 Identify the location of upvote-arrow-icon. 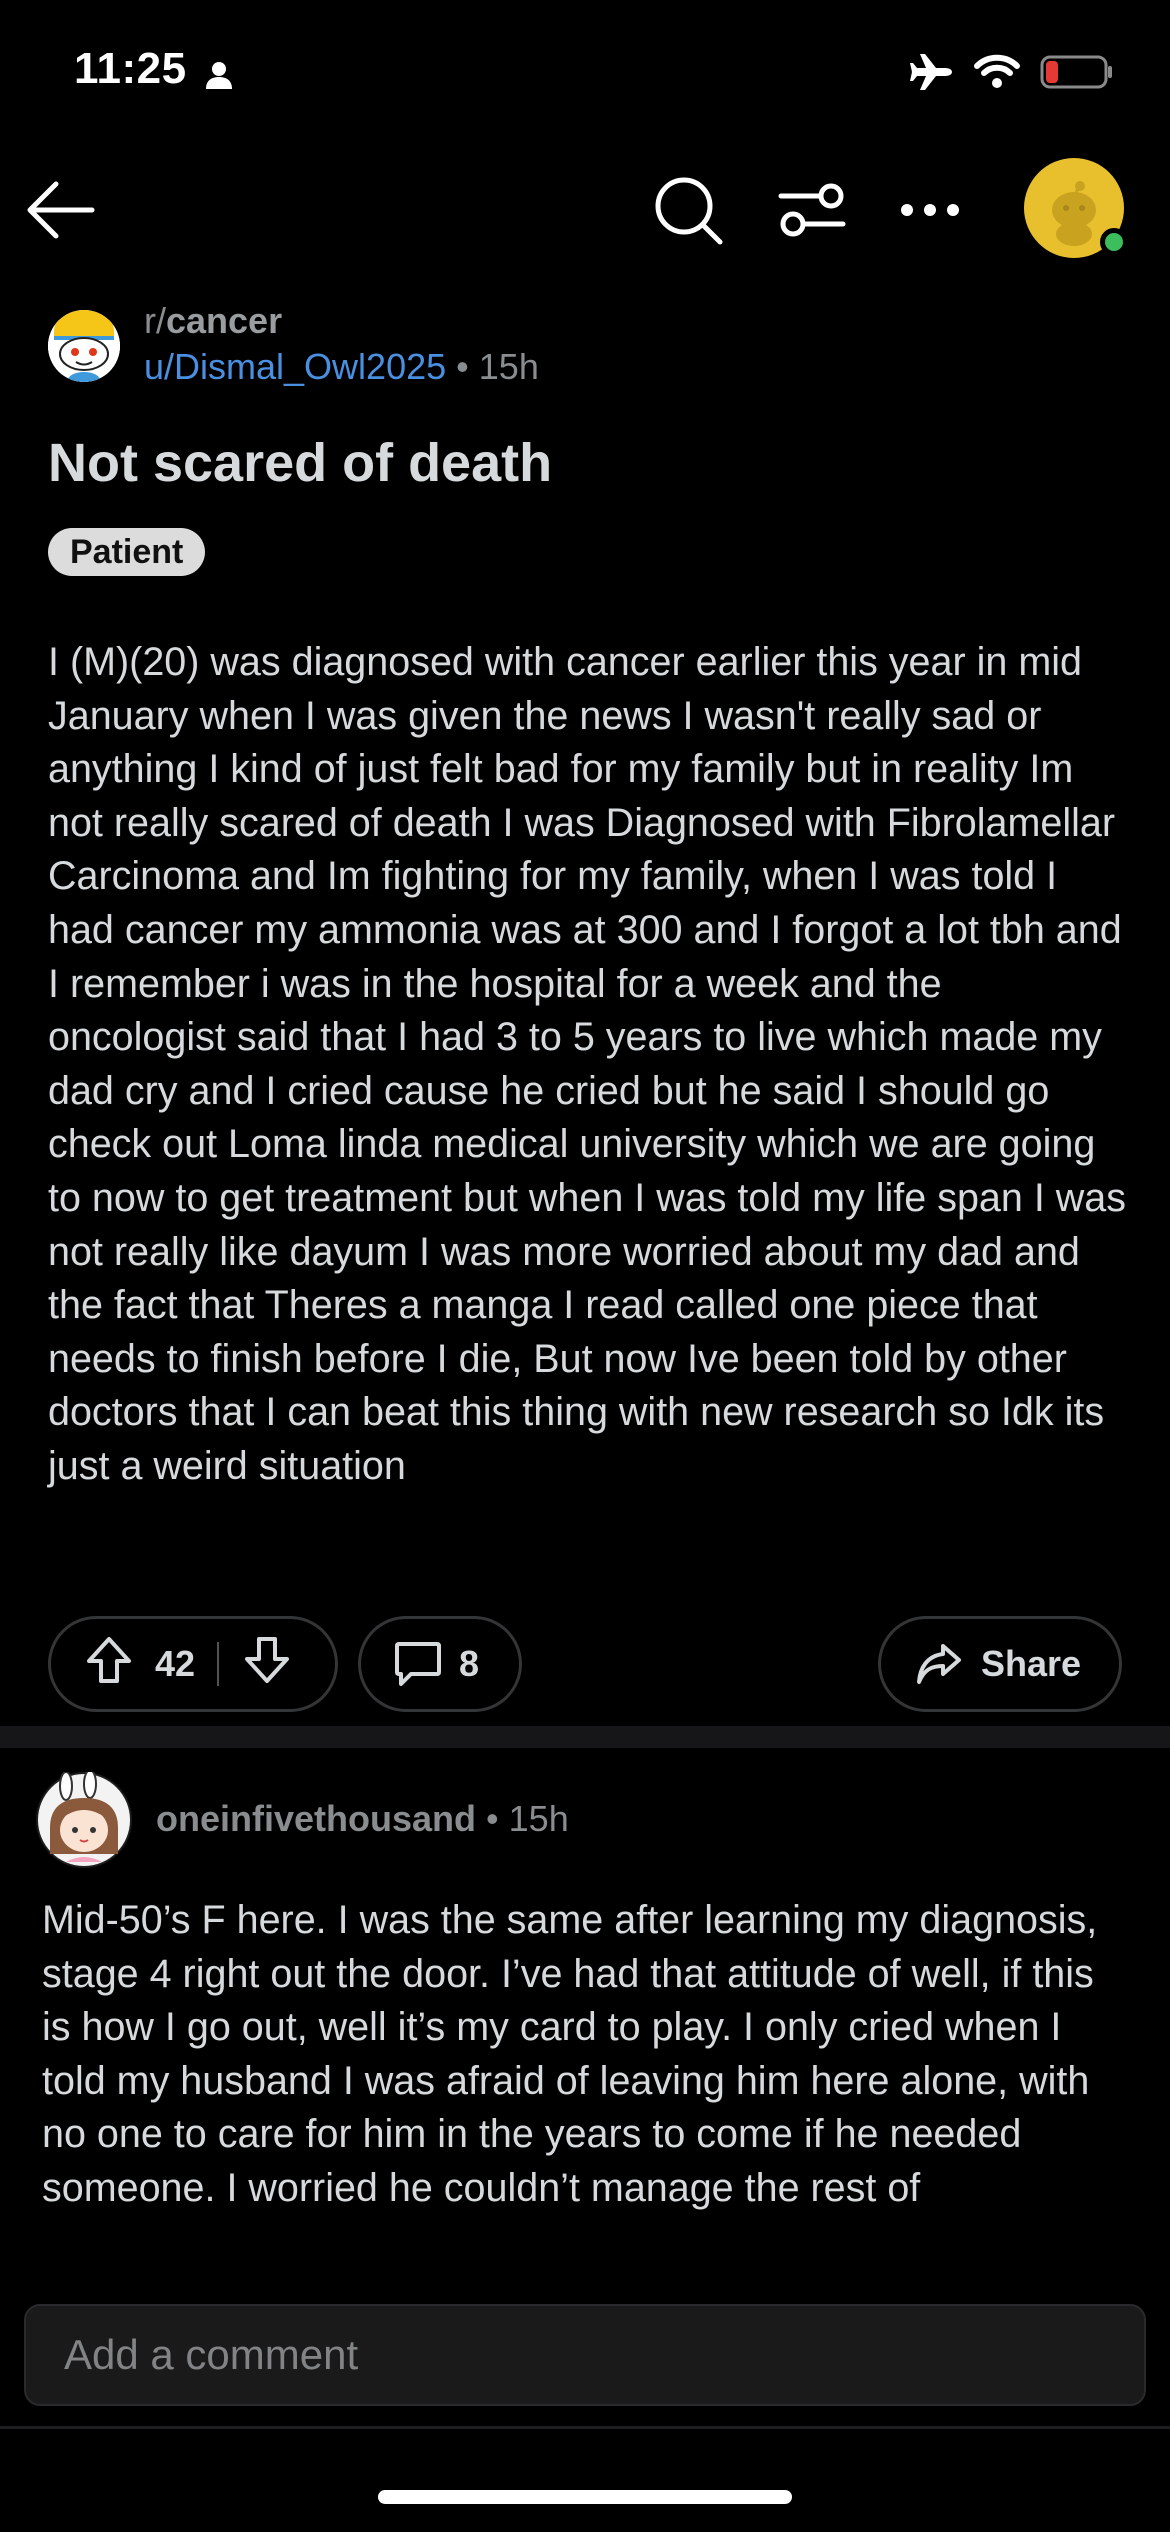
(109, 1659).